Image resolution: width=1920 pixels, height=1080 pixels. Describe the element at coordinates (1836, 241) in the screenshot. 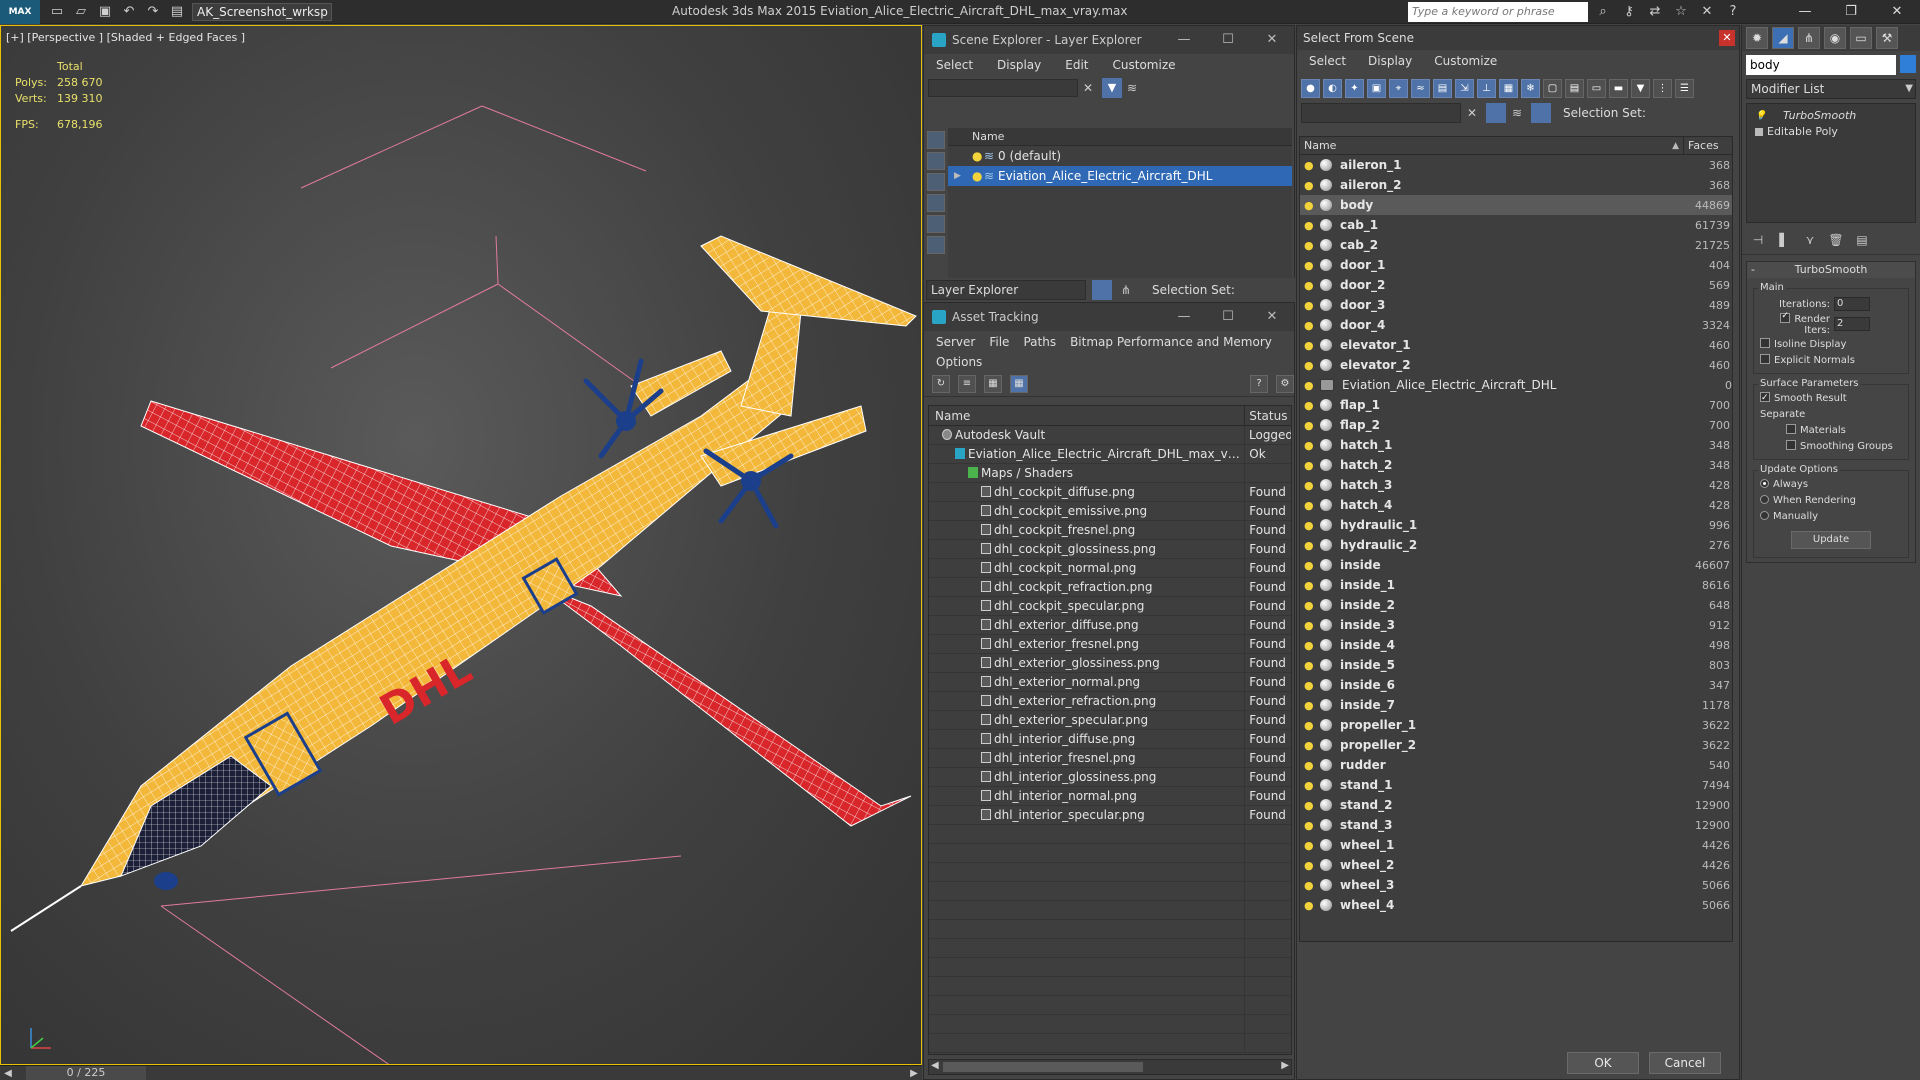

I see `remove-modifier-icon: 🗑` at that location.